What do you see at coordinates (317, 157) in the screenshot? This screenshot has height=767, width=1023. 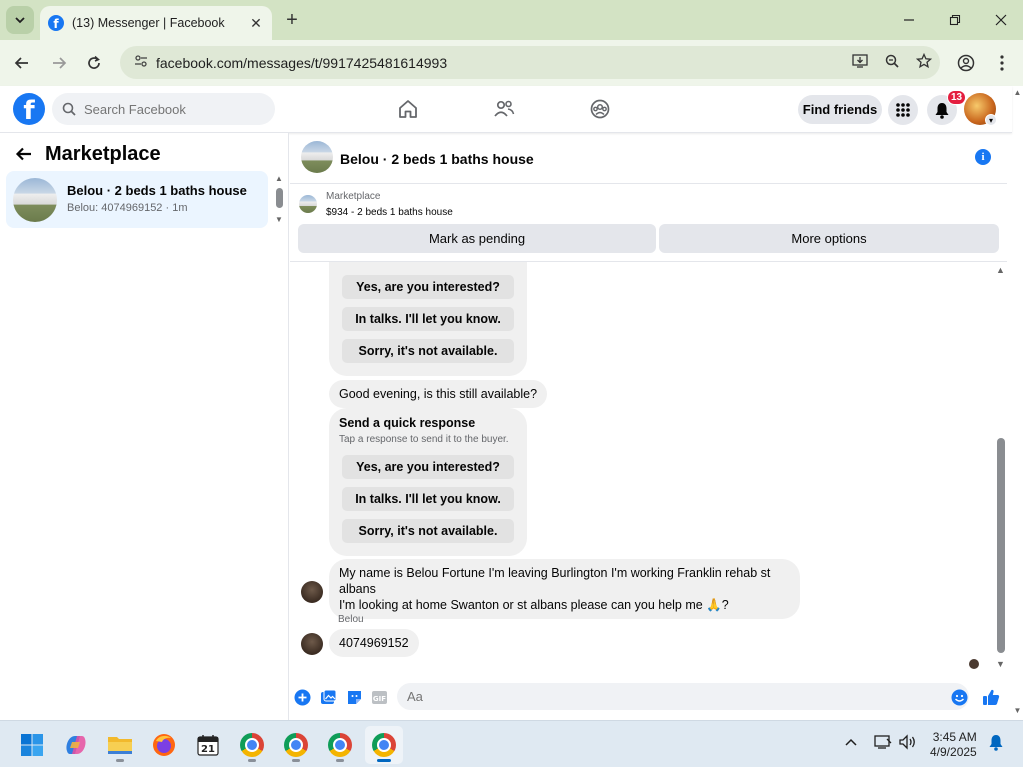 I see `chat-avatar` at bounding box center [317, 157].